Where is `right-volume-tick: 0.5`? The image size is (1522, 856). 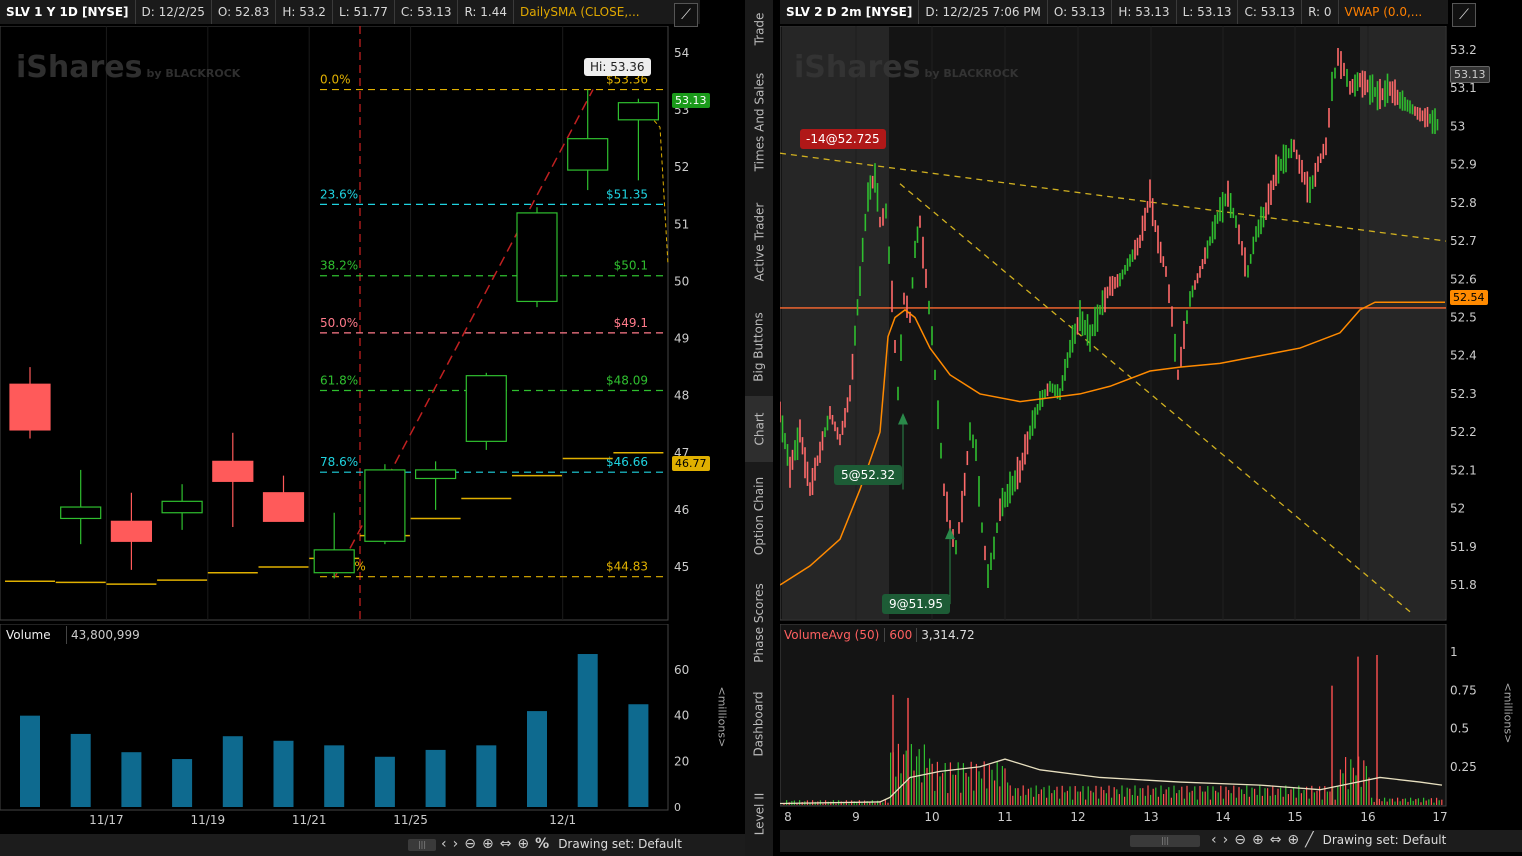 right-volume-tick: 0.5 is located at coordinates (1459, 729).